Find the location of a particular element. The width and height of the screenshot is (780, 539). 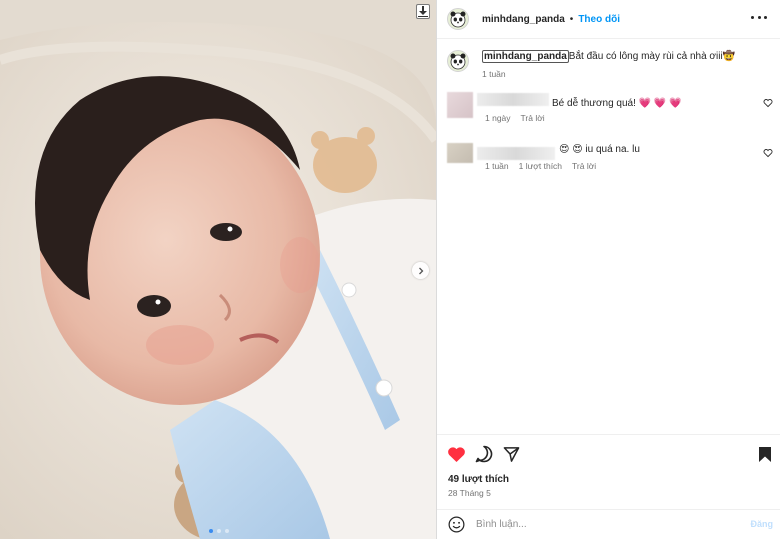

download-icon is located at coordinates (423, 11).